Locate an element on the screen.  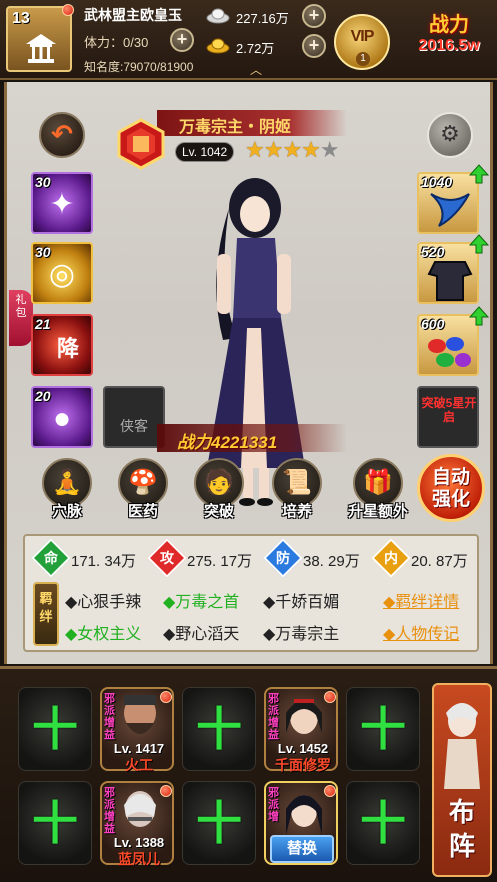
skill-level: 20 is located at coordinates (43, 396).